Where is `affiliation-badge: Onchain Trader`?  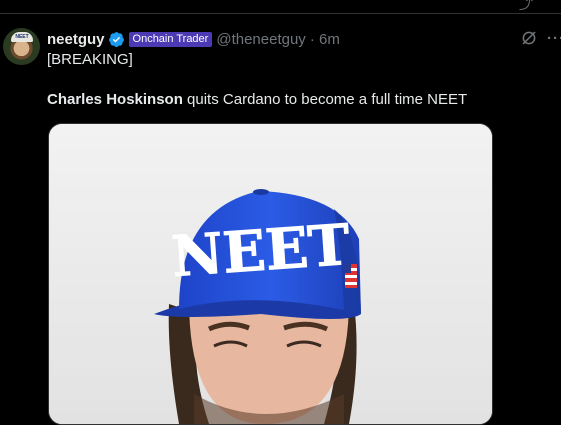 affiliation-badge: Onchain Trader is located at coordinates (170, 39).